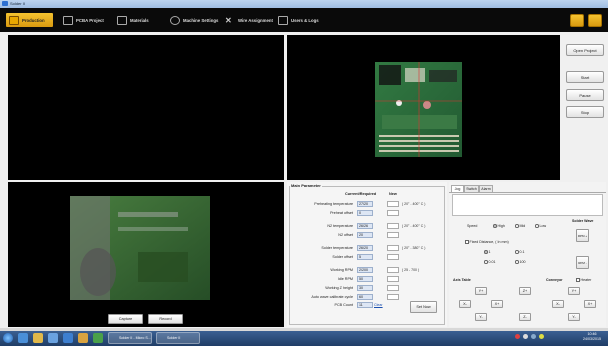 Image resolution: width=608 pixels, height=346 pixels. I want to click on param-label: Idle RPM, so click(345, 279).